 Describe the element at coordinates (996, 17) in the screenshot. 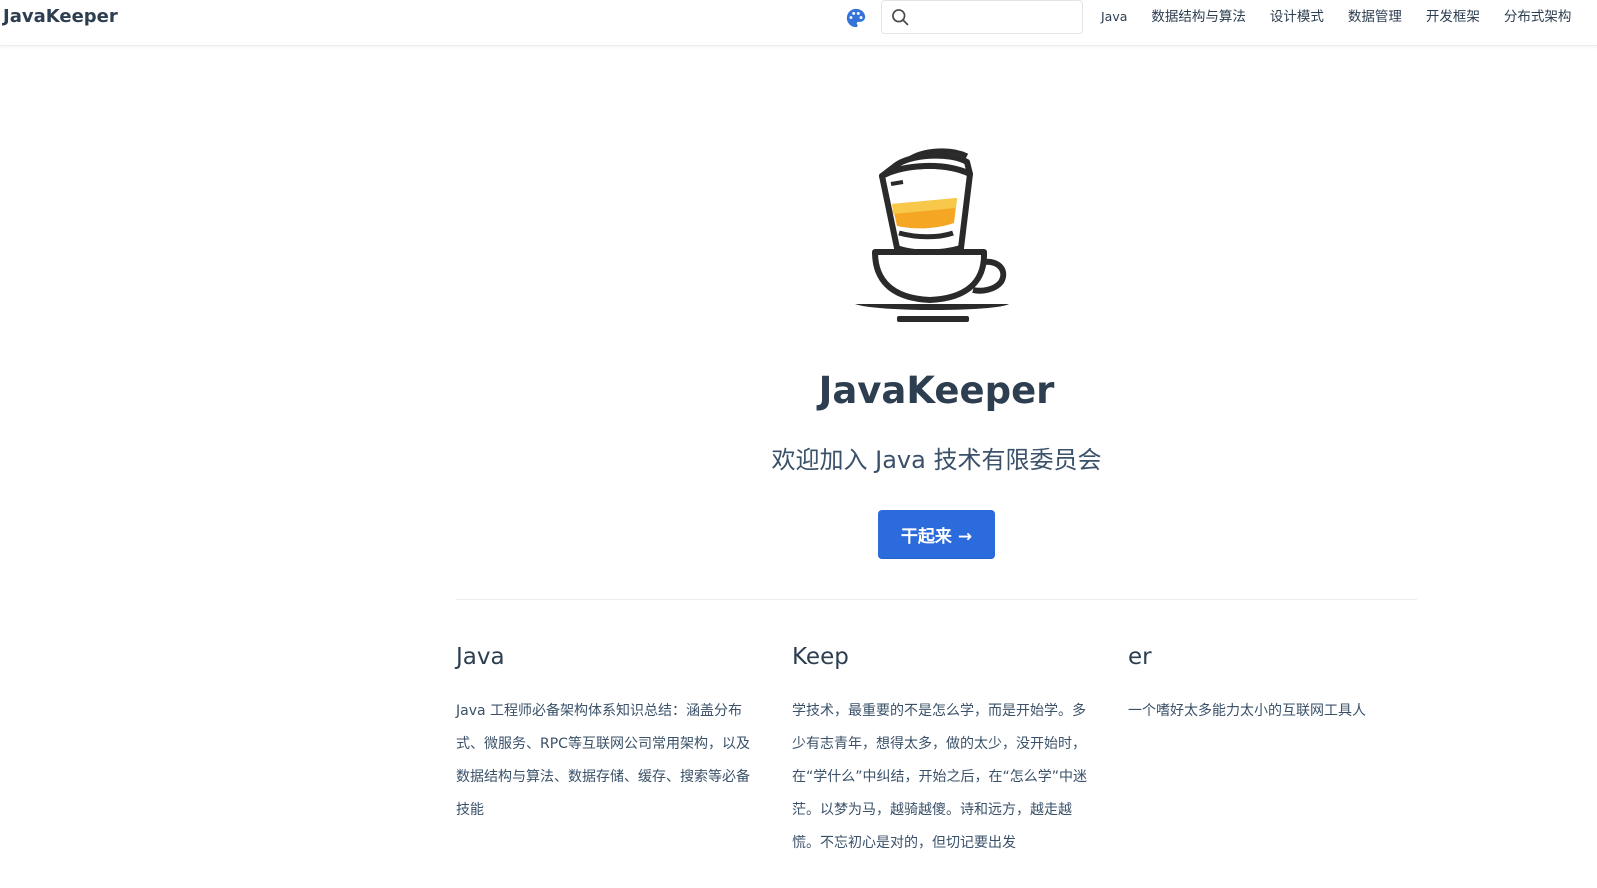

I see `search-input` at that location.